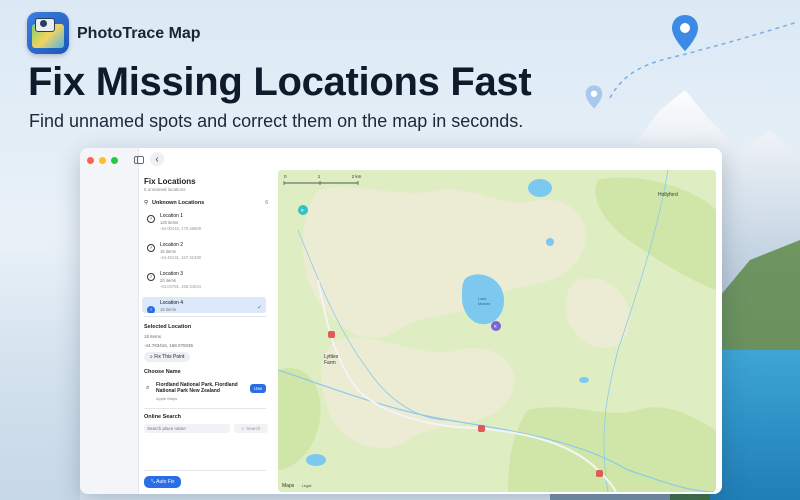  What do you see at coordinates (153, 482) in the screenshot?
I see `wand-icon: ⤡` at bounding box center [153, 482].